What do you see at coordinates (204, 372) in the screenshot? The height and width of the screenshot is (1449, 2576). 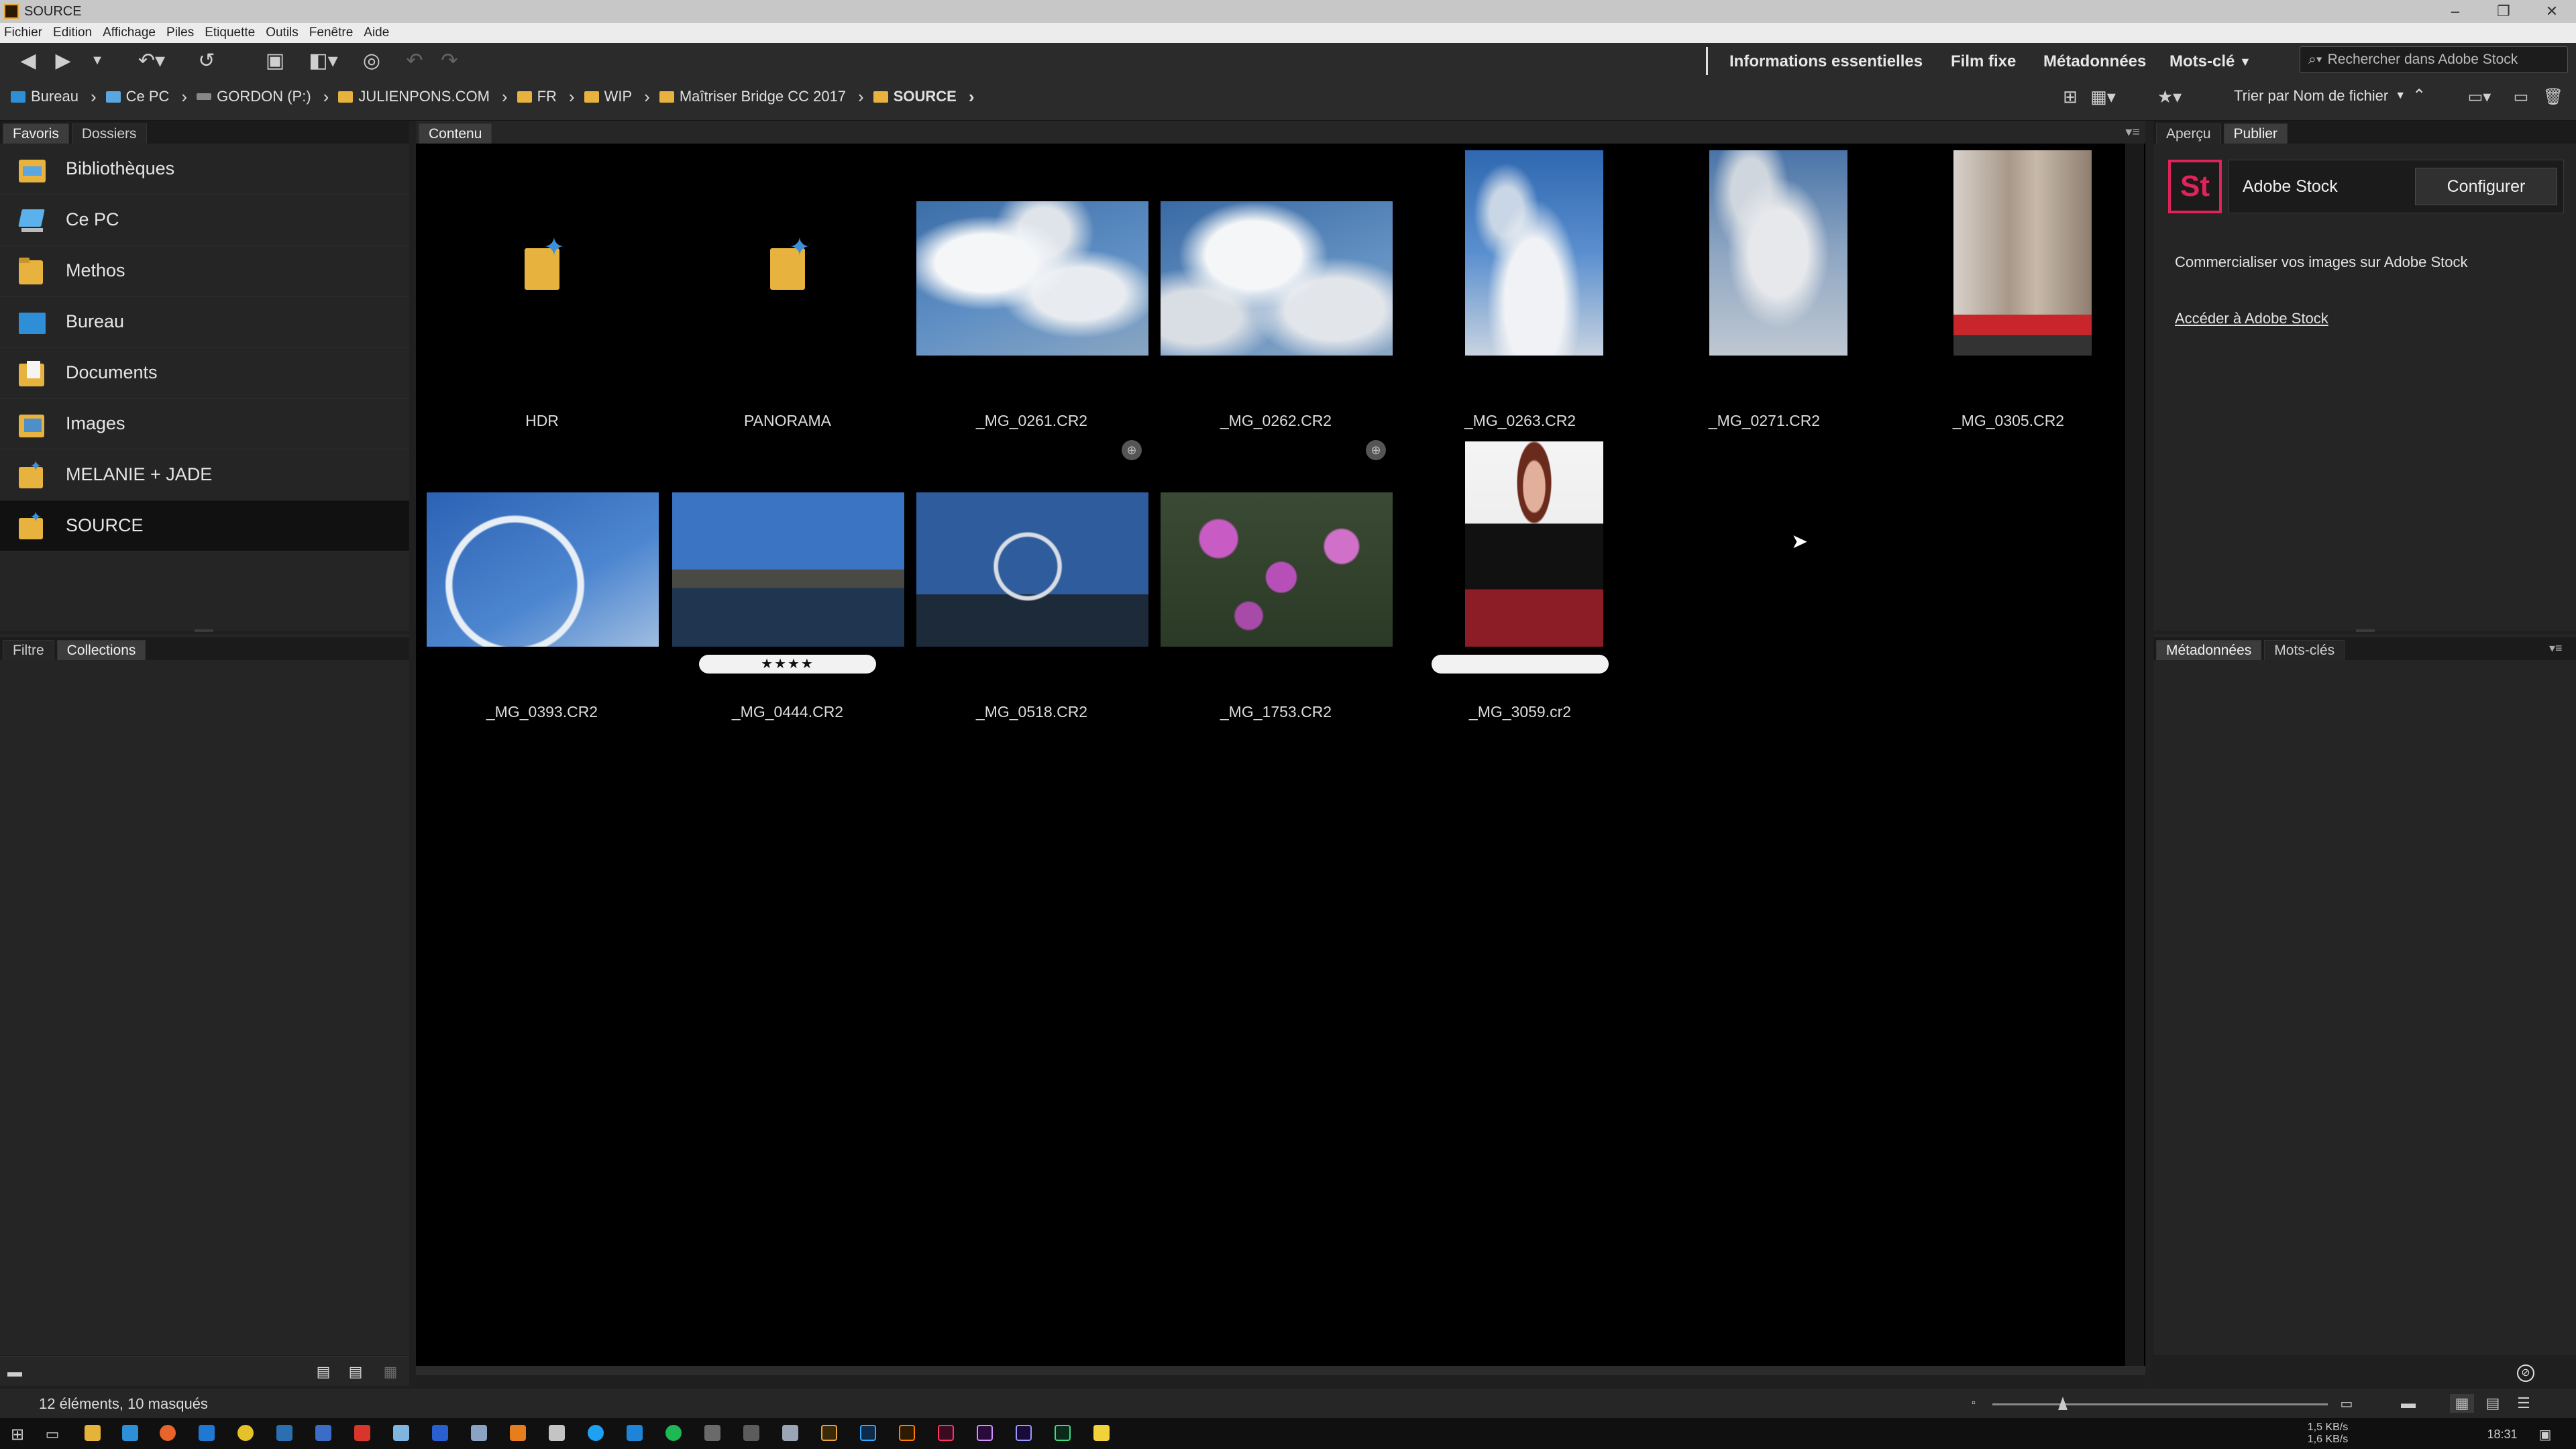 I see `sidebar-item-documents: Documents` at bounding box center [204, 372].